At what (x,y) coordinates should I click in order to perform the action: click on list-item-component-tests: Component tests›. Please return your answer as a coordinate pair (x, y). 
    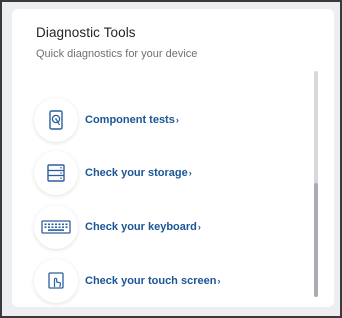
    Looking at the image, I should click on (106, 120).